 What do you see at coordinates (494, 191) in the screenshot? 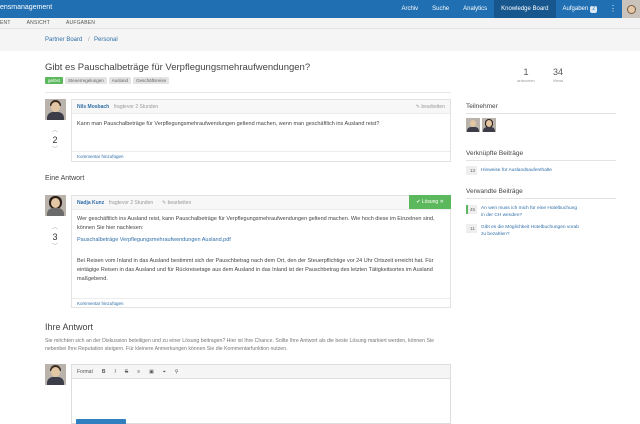
I see `related-posts-heading: Verwandte Beiträge` at bounding box center [494, 191].